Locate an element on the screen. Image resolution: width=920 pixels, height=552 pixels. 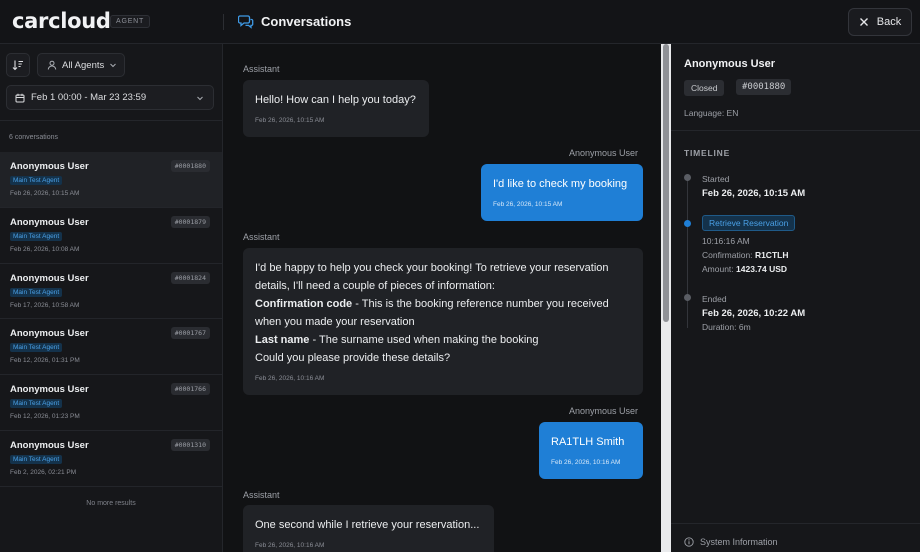
details-divider is located at coordinates (795, 130).